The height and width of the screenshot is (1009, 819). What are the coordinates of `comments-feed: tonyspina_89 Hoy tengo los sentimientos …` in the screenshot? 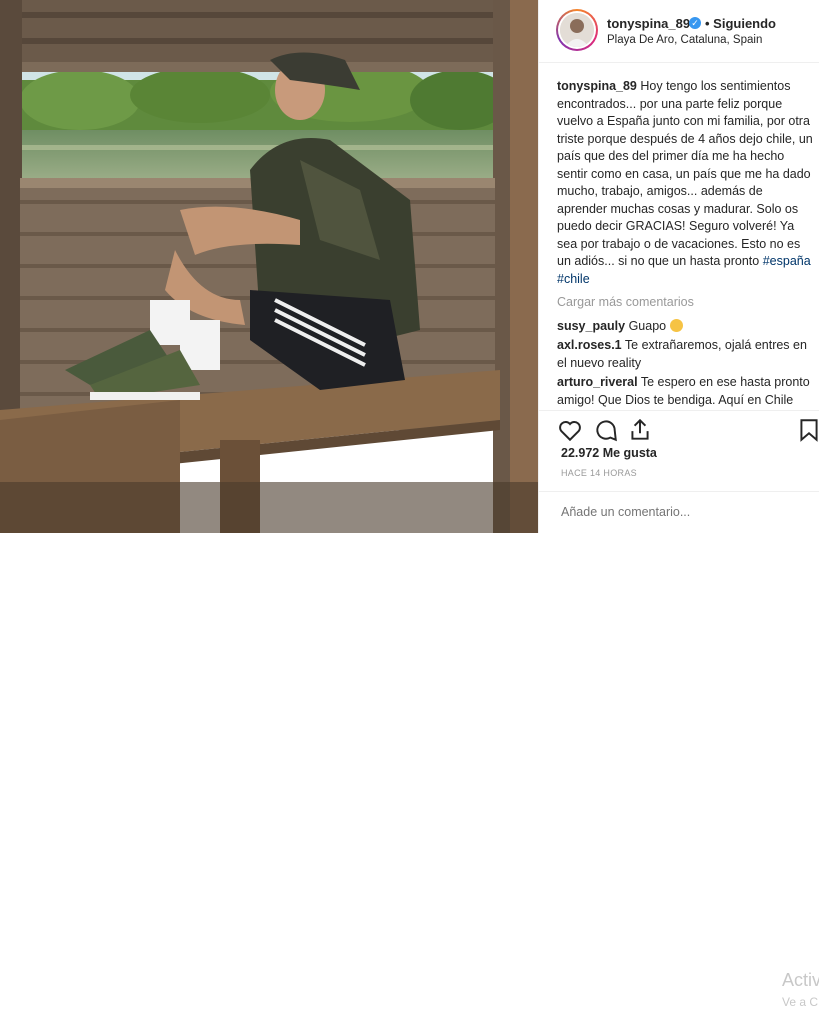 It's located at (686, 243).